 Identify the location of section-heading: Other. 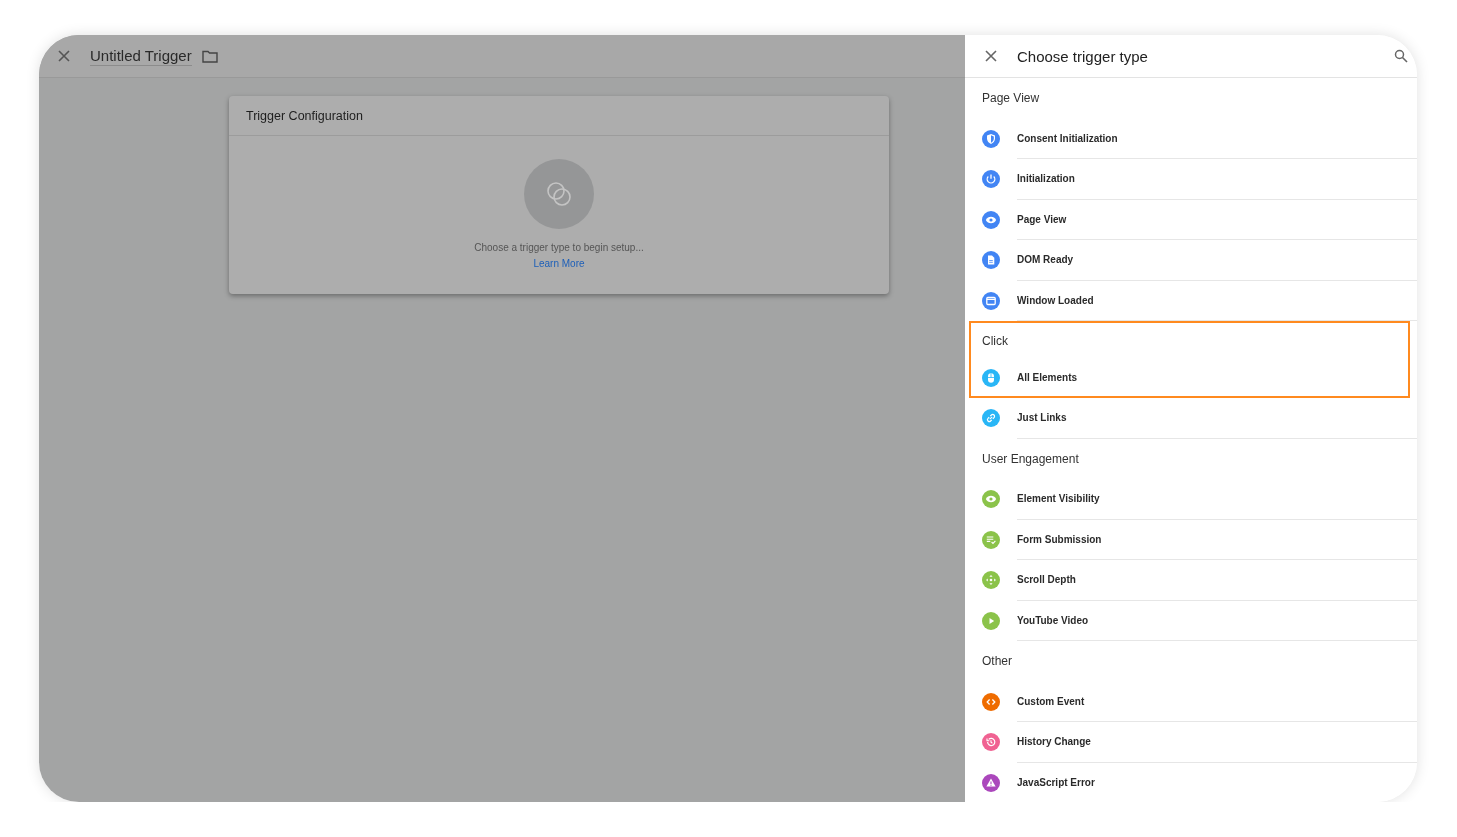
(997, 662).